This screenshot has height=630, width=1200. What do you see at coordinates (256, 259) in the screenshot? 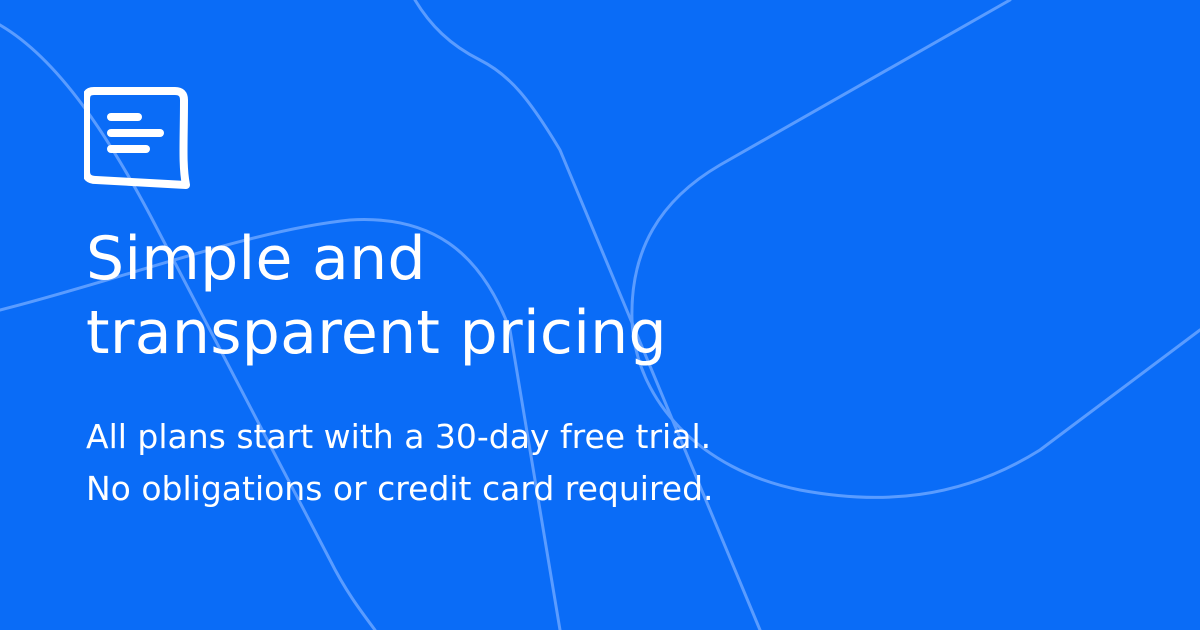
I see `page-title-line-1: Simple and` at bounding box center [256, 259].